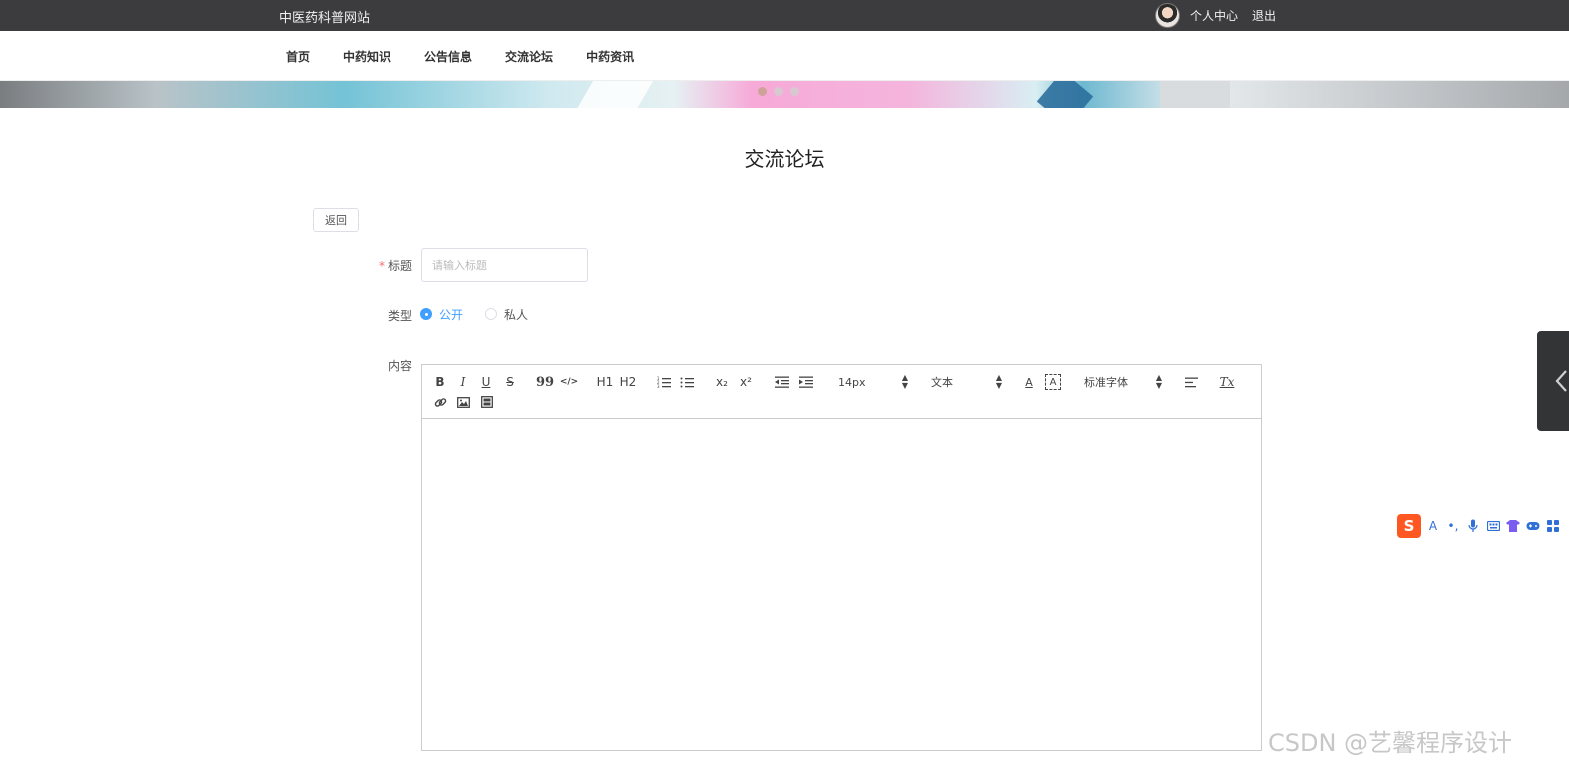  I want to click on site-title: 中医药科普网站, so click(325, 18).